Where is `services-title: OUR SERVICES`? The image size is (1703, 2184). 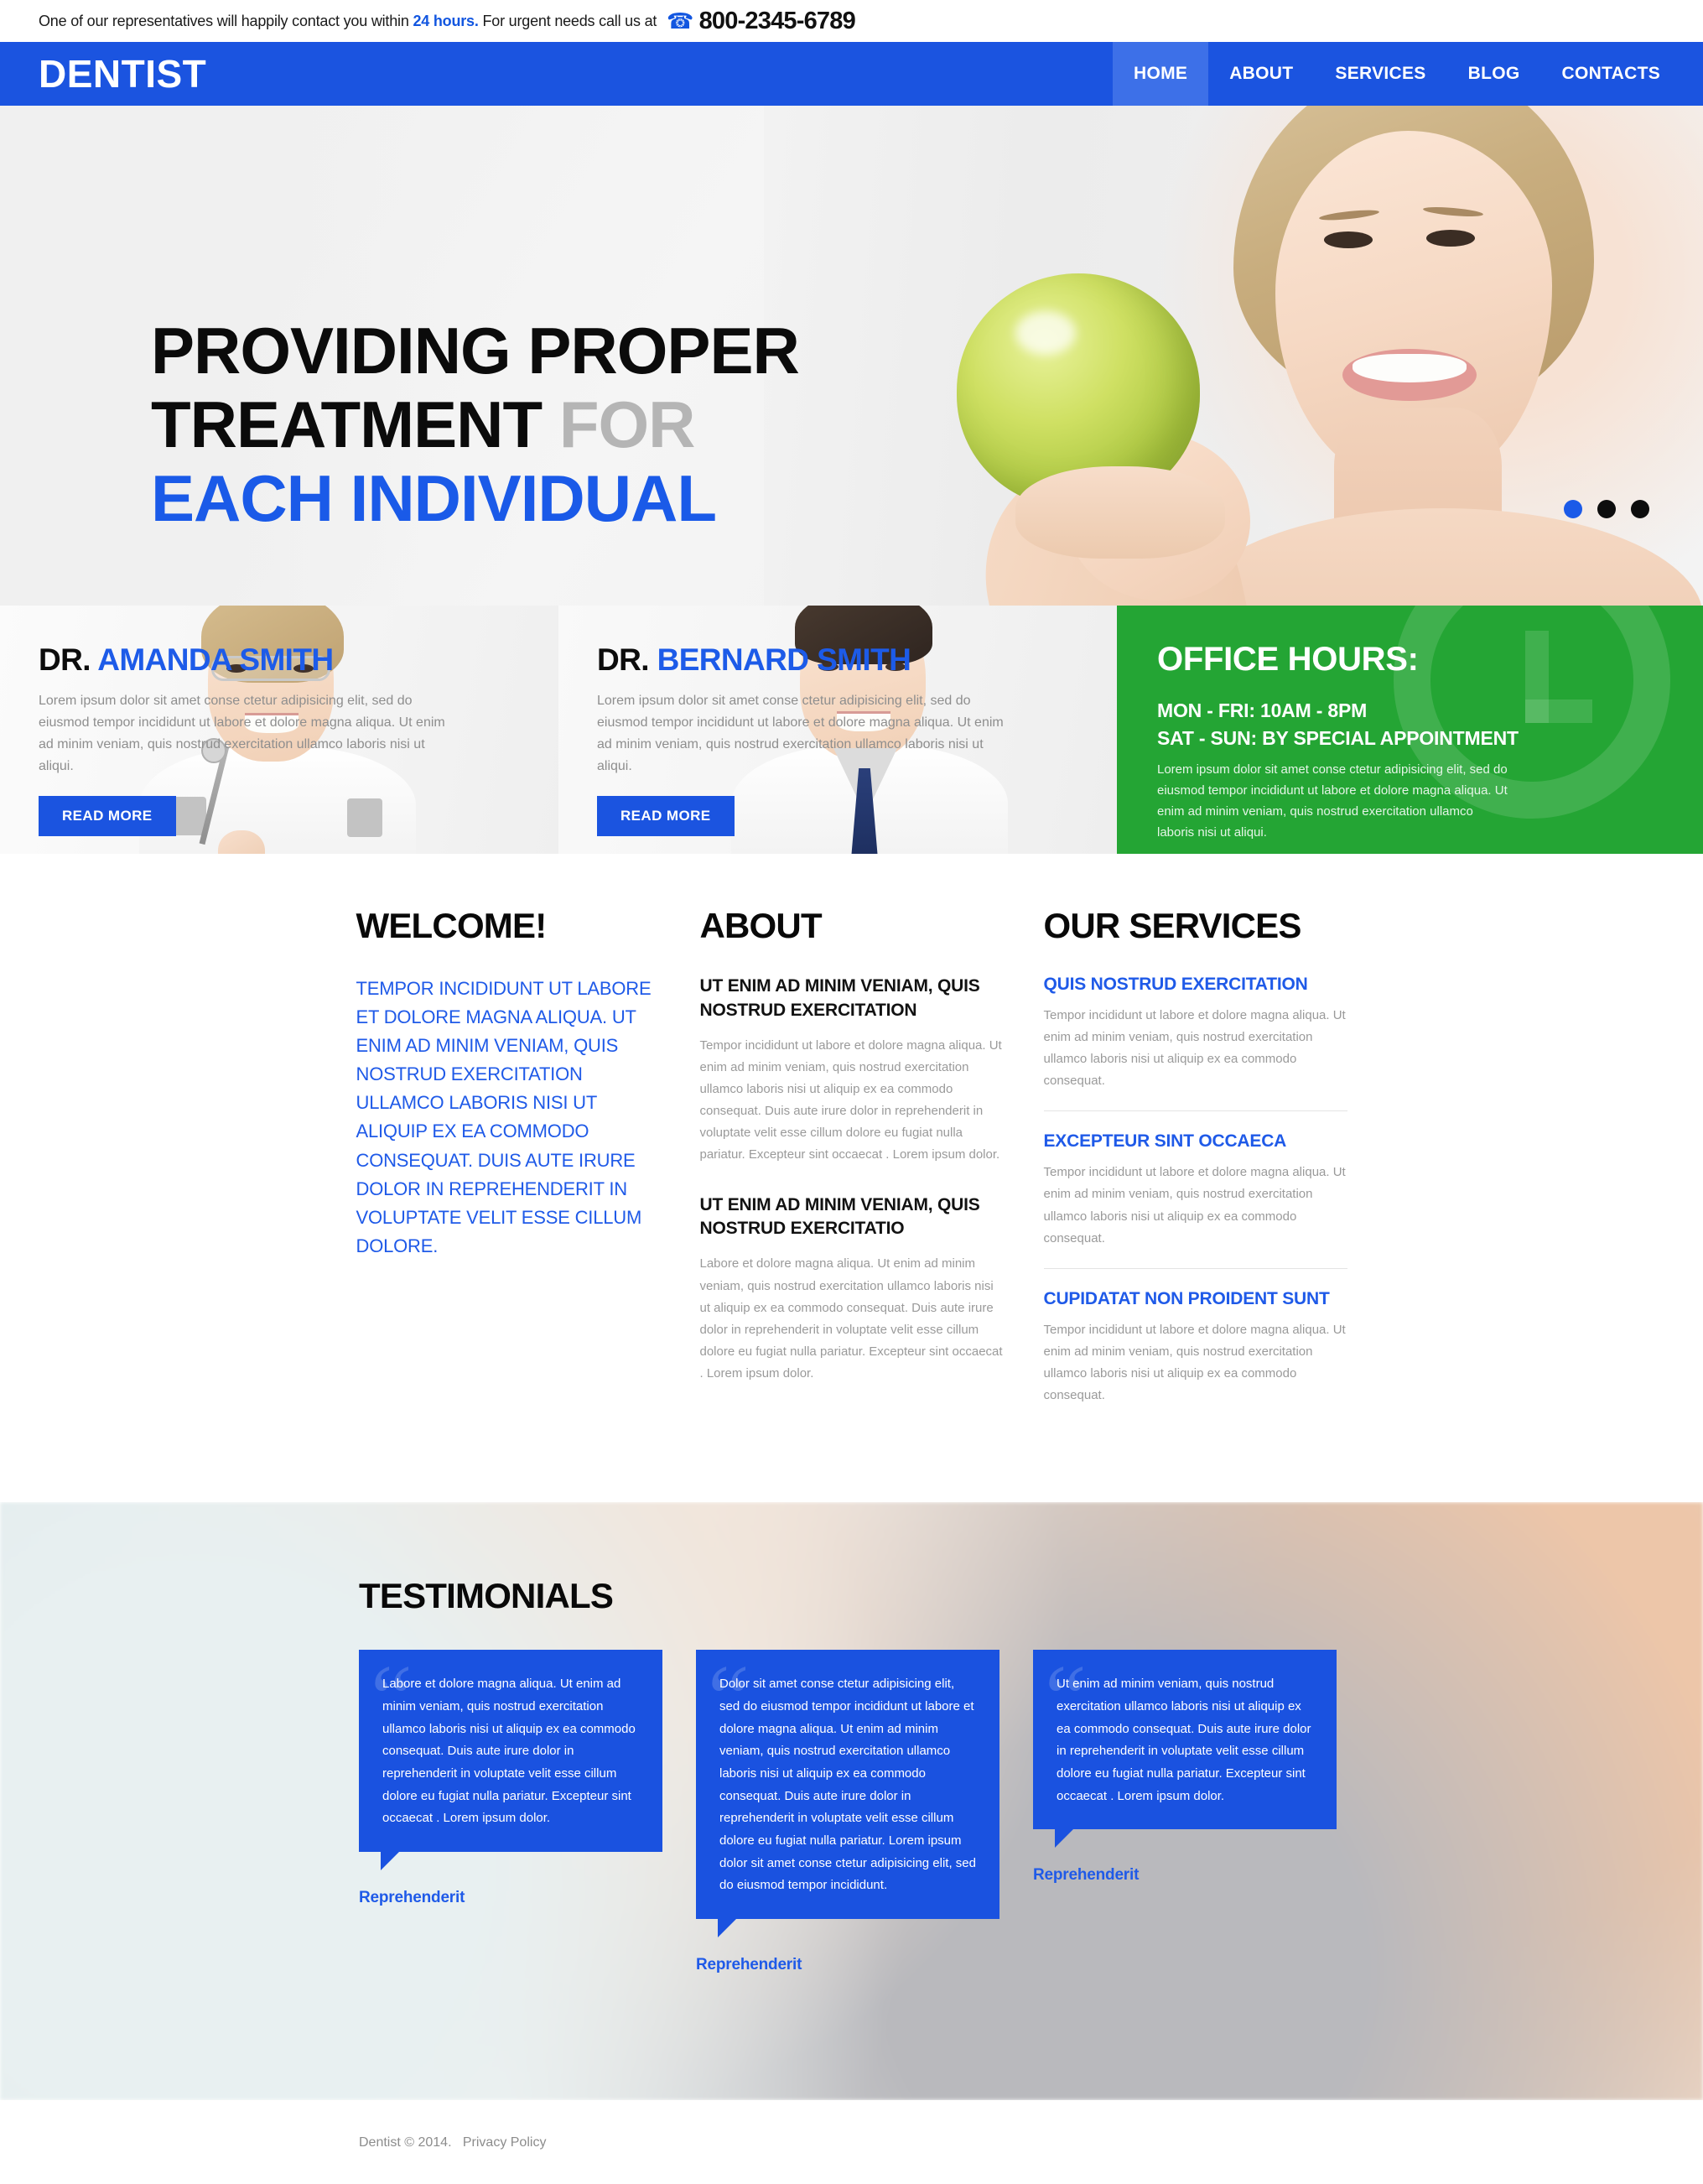
services-title: OUR SERVICES is located at coordinates (1172, 926).